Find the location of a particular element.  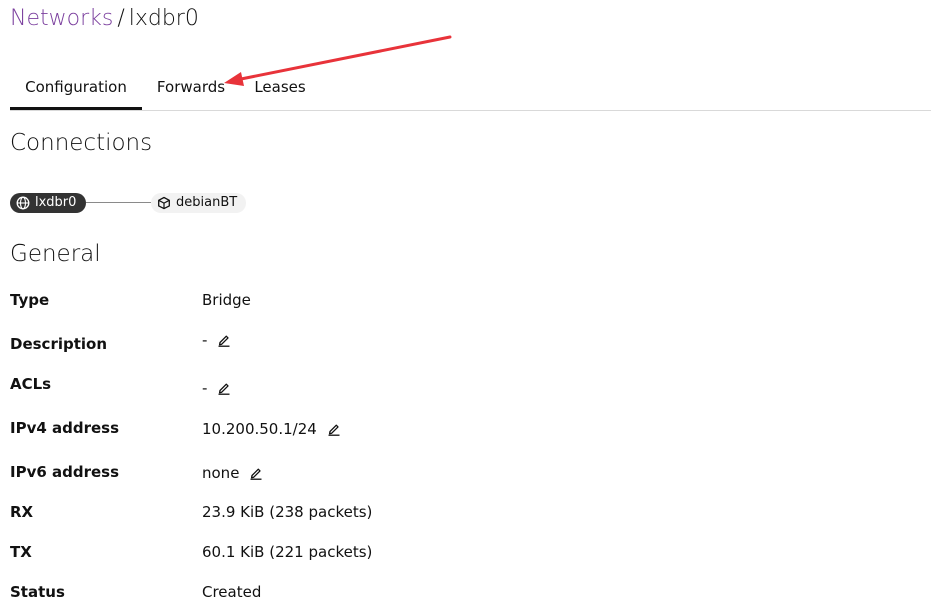

network-chip-label: lxdbr0 is located at coordinates (56, 202).